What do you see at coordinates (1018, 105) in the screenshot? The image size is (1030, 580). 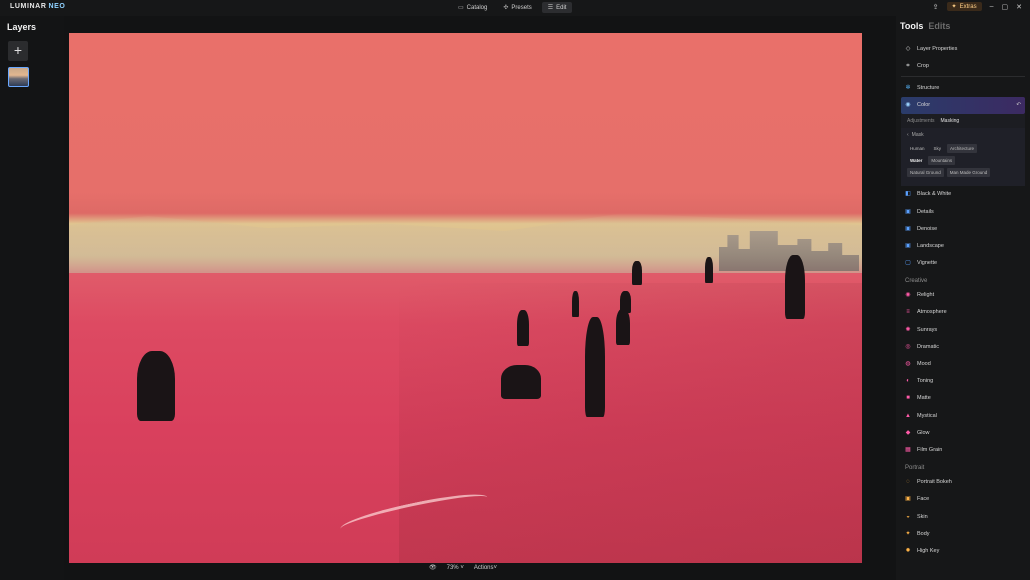 I see `undo-icon: ↶` at bounding box center [1018, 105].